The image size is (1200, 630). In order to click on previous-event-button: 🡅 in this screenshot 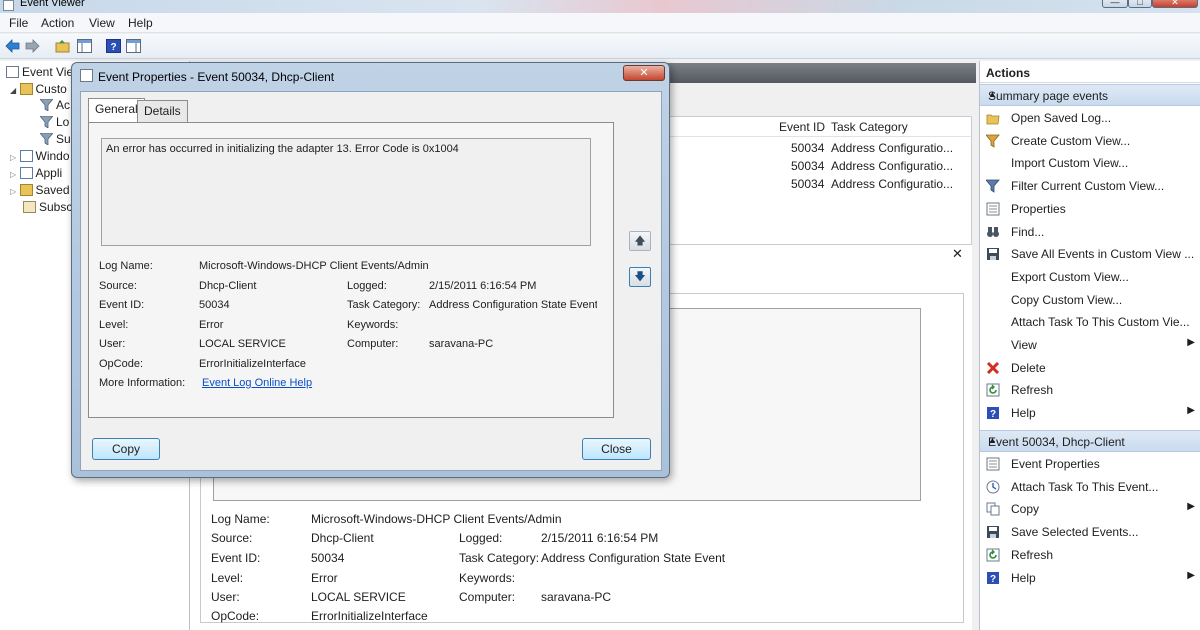, I will do `click(640, 241)`.